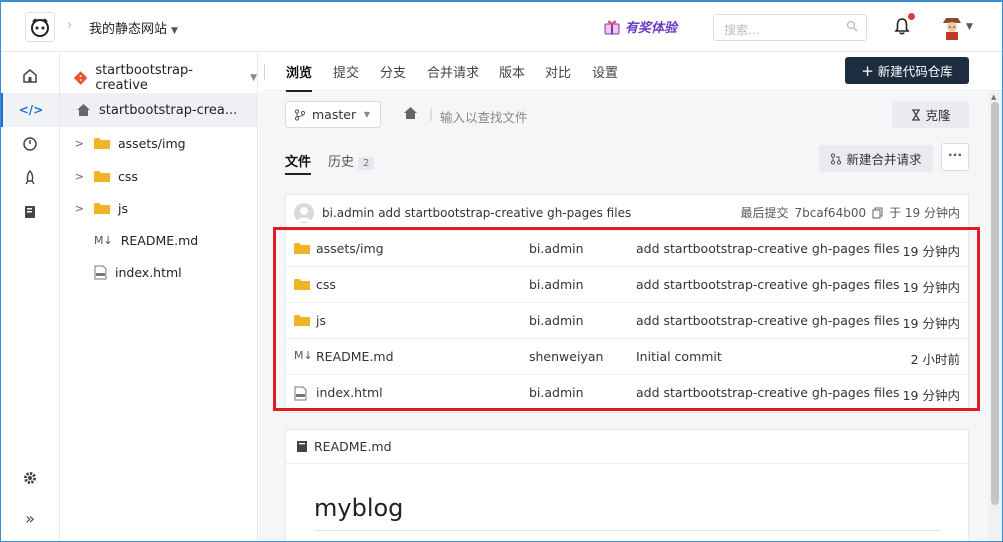 The width and height of the screenshot is (1003, 542). Describe the element at coordinates (867, 70) in the screenshot. I see `plus-icon: +` at that location.